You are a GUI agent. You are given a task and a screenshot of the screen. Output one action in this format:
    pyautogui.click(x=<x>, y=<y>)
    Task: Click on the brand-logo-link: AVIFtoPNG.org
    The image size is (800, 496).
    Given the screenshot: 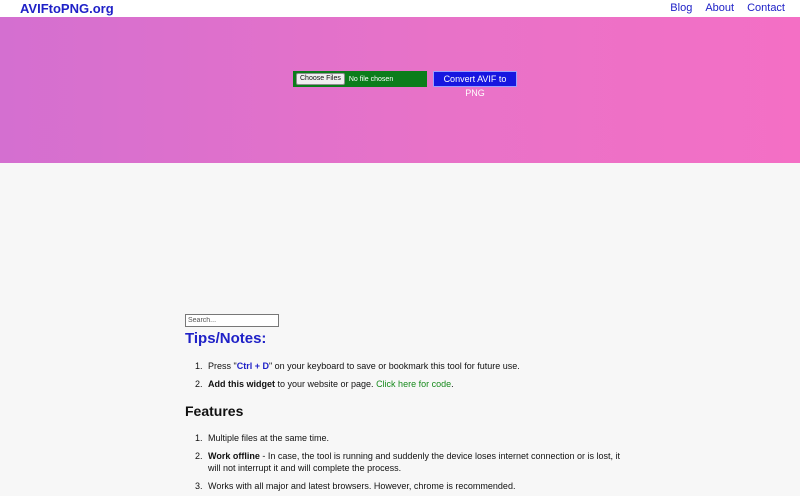 What is the action you would take?
    pyautogui.click(x=67, y=8)
    